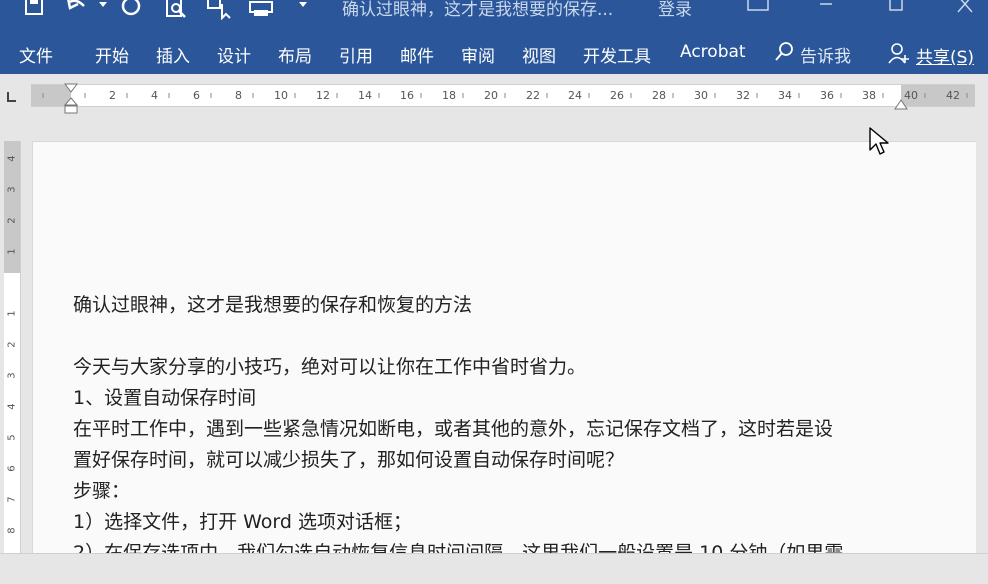 The height and width of the screenshot is (584, 988). Describe the element at coordinates (417, 54) in the screenshot. I see `tab-mailings: 邮件` at that location.